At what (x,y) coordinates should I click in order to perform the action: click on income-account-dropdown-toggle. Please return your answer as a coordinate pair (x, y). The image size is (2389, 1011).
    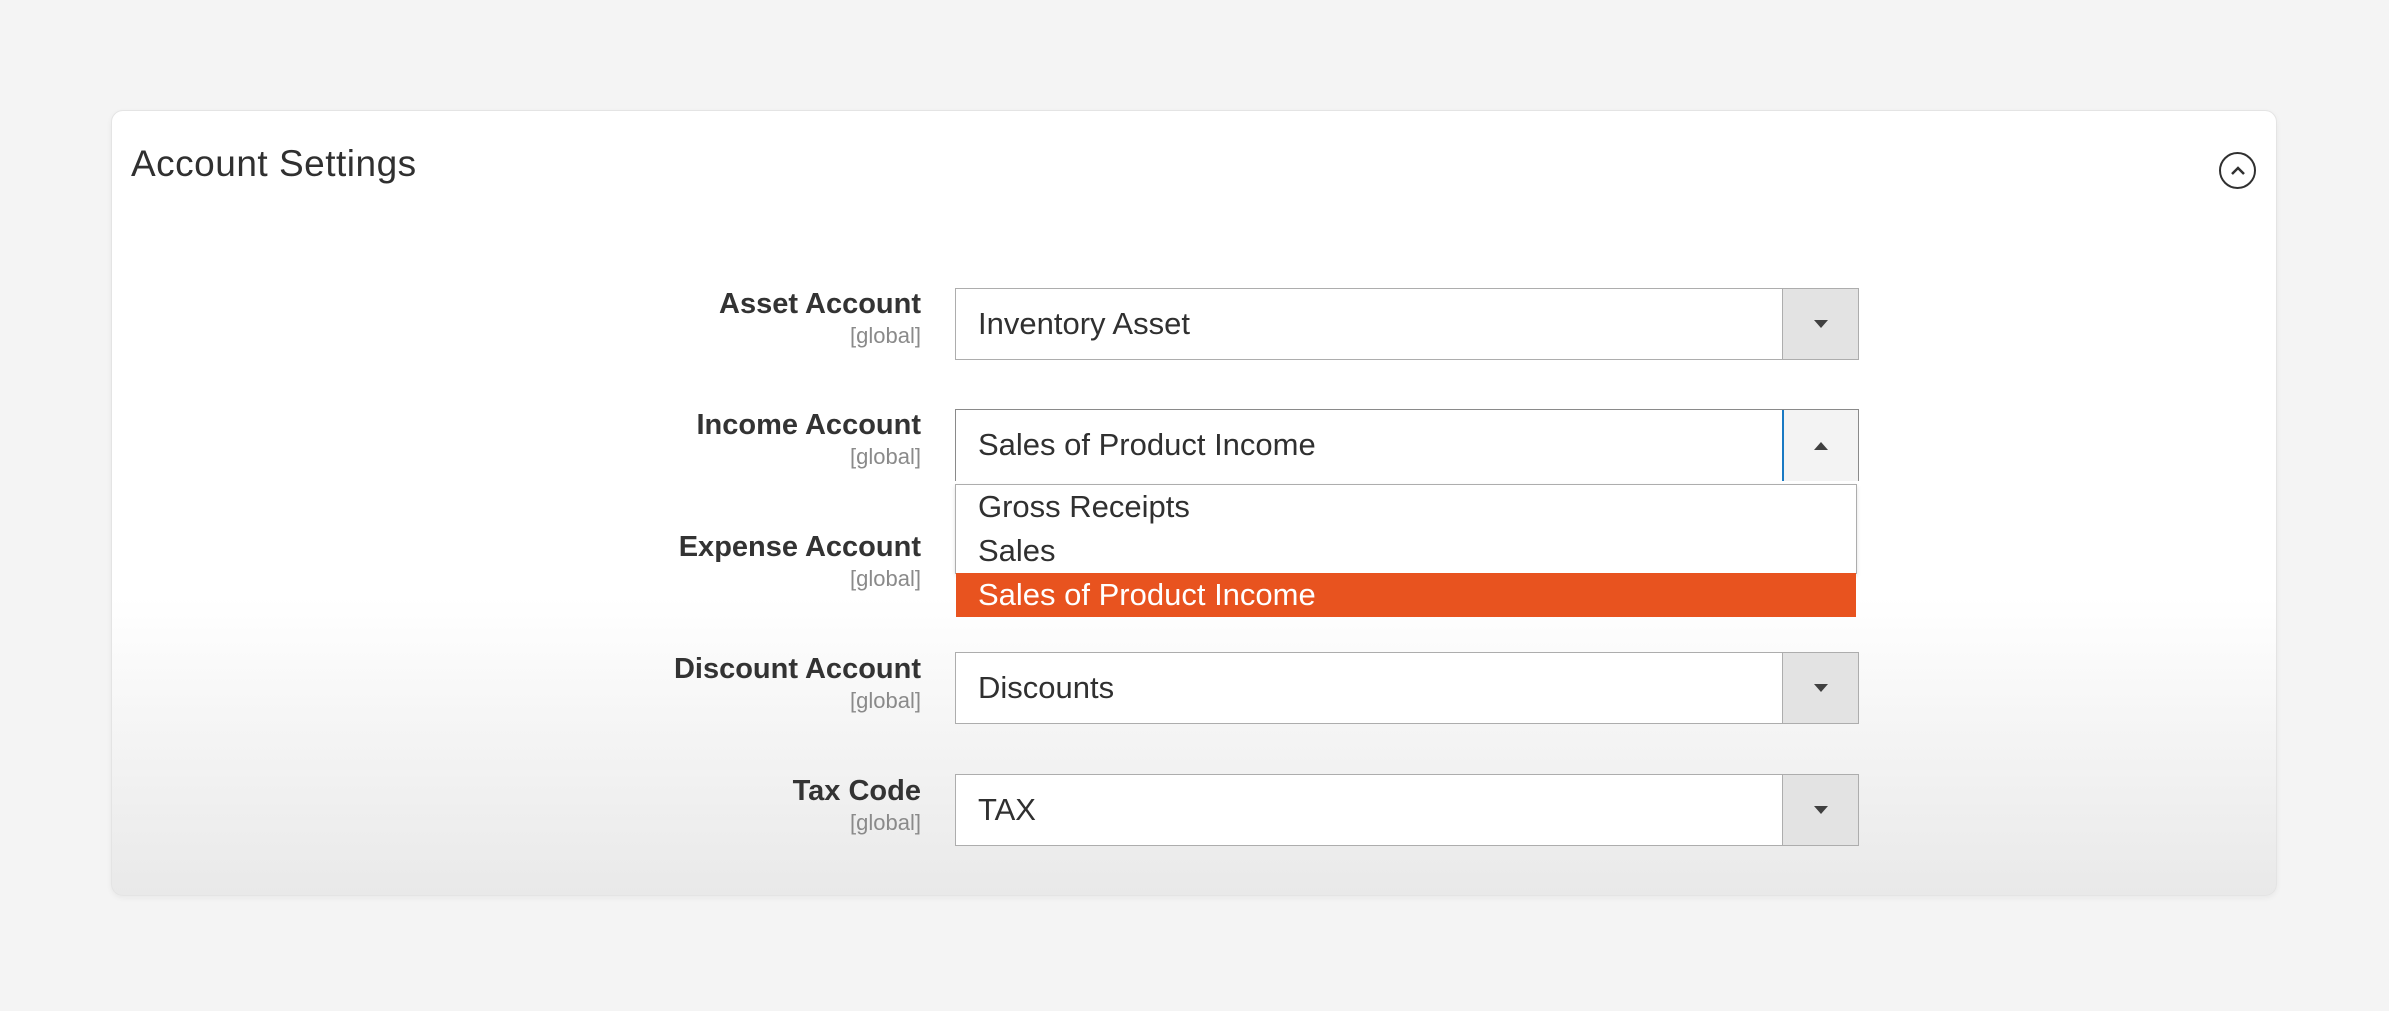
    Looking at the image, I should click on (1820, 445).